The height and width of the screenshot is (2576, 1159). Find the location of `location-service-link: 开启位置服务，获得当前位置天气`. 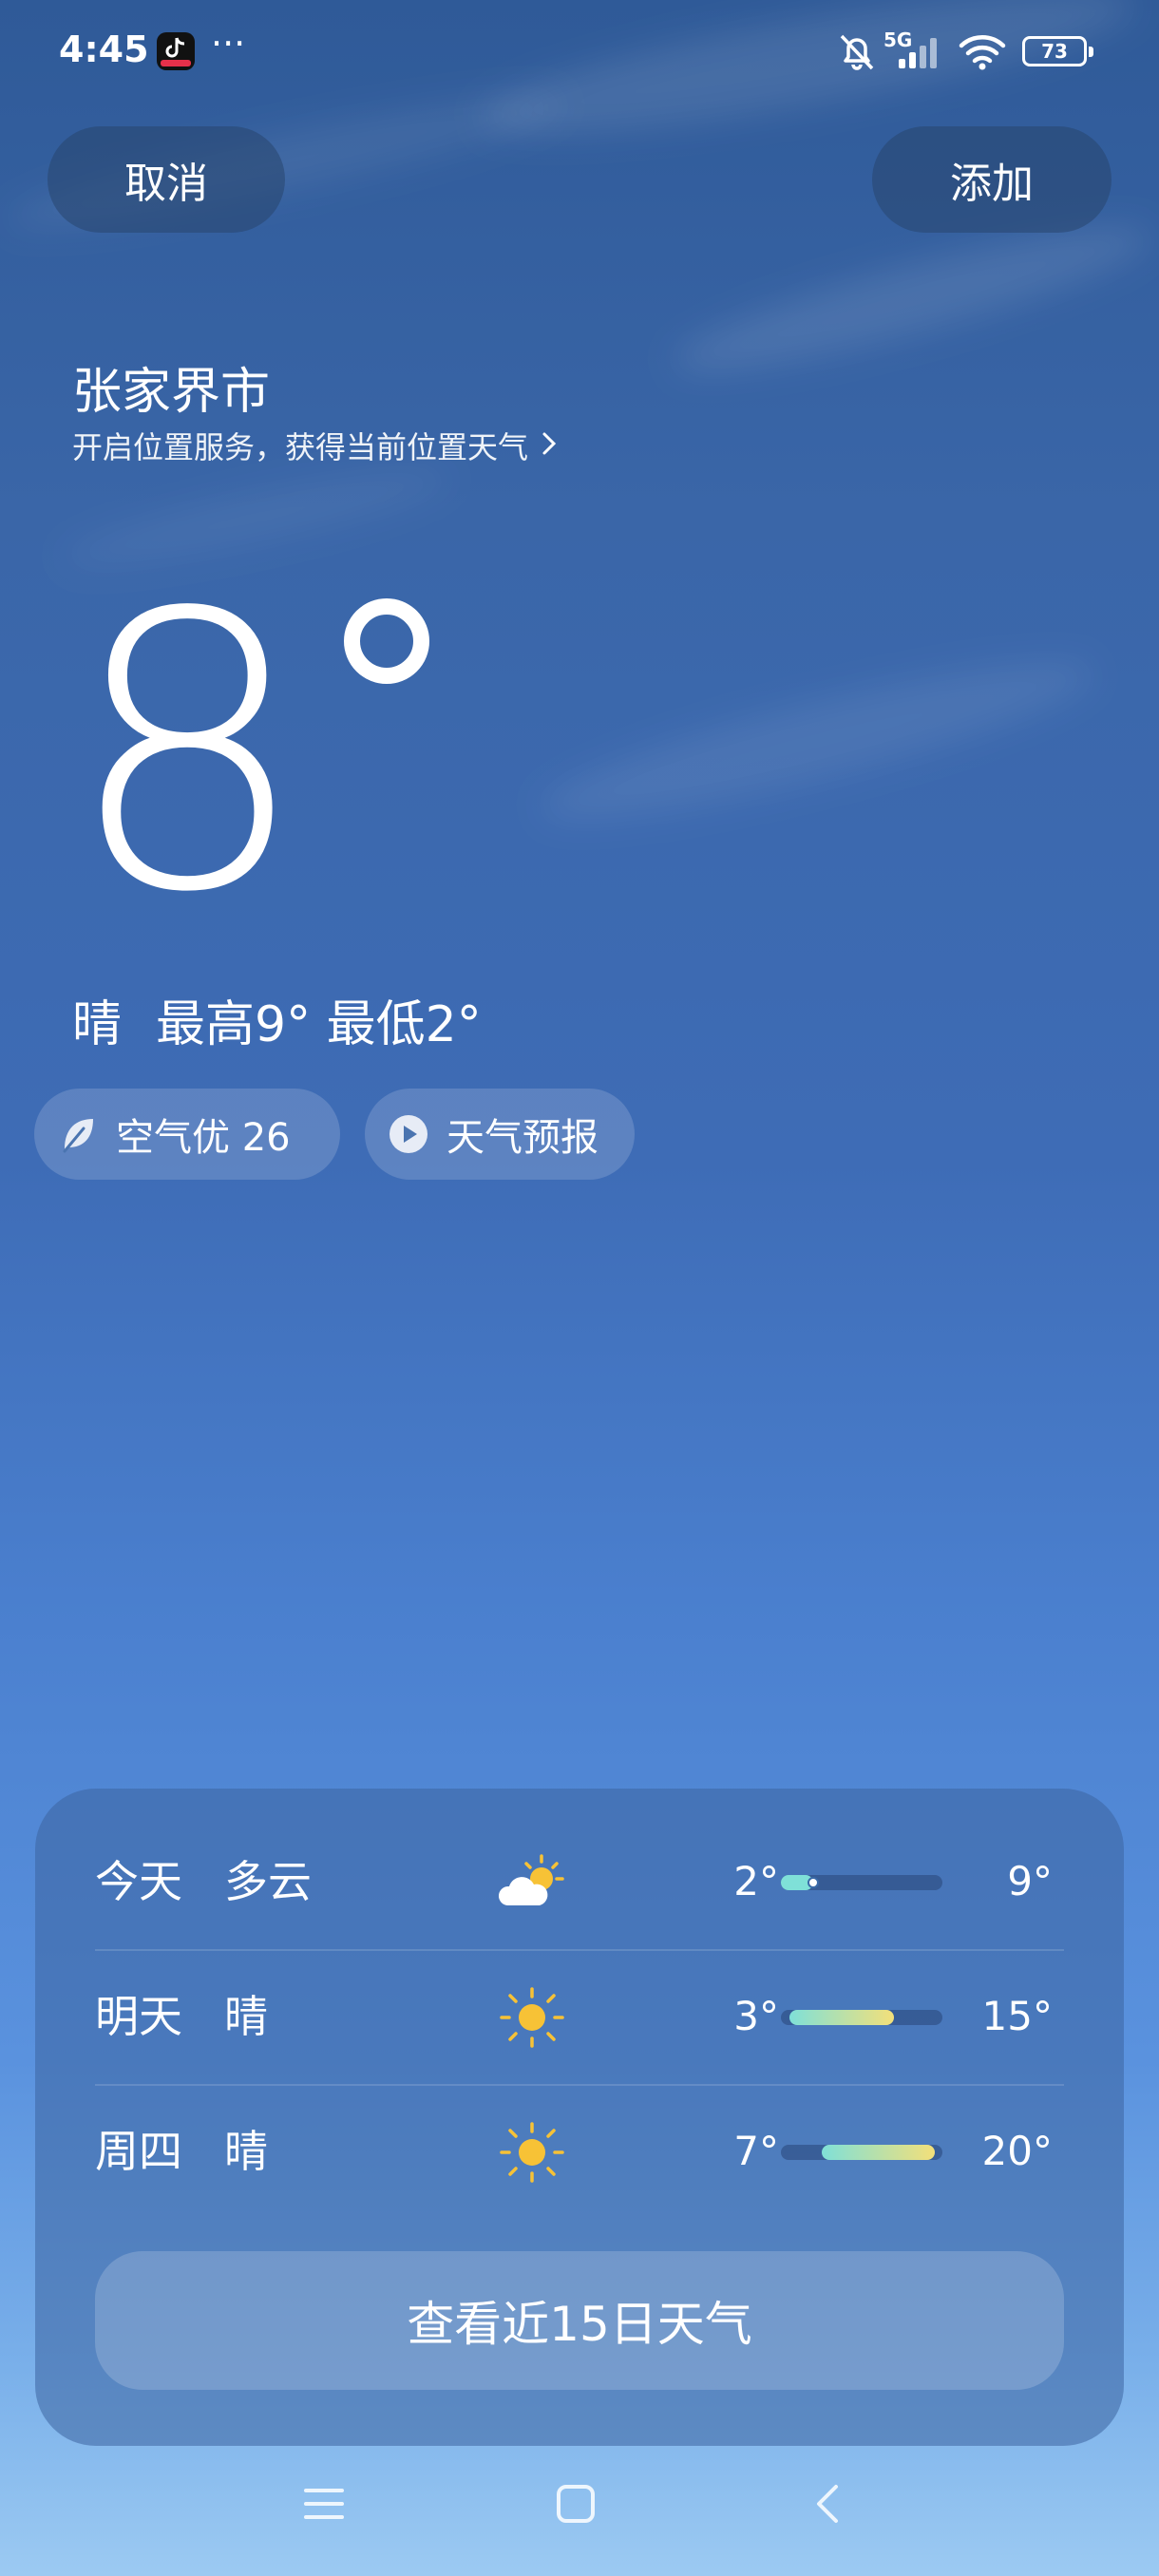

location-service-link: 开启位置服务，获得当前位置天气 is located at coordinates (314, 445).